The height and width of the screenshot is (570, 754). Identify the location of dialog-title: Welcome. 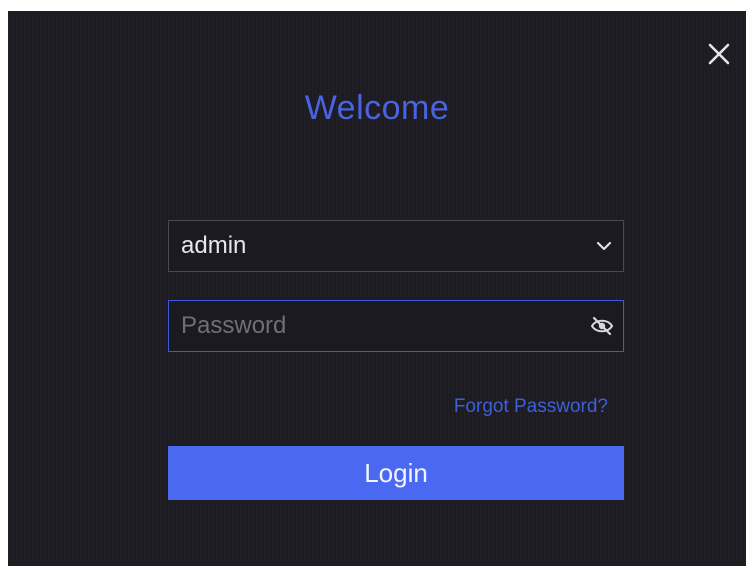
(377, 108).